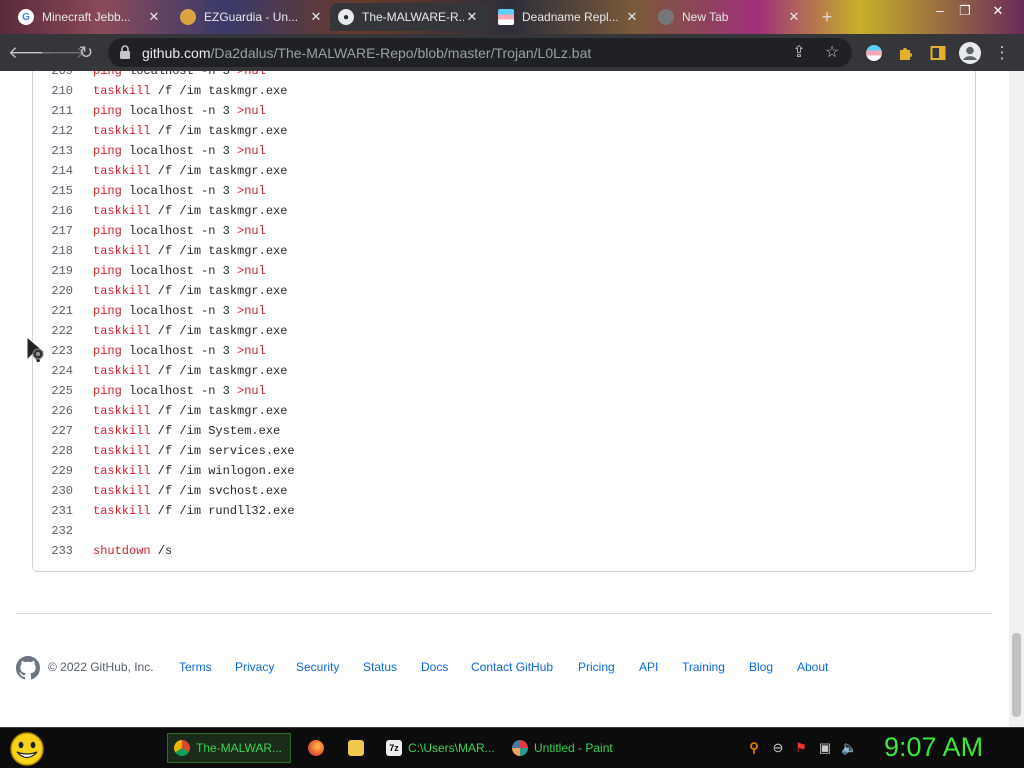  Describe the element at coordinates (761, 667) in the screenshot. I see `footer-link-blog: Blog` at that location.